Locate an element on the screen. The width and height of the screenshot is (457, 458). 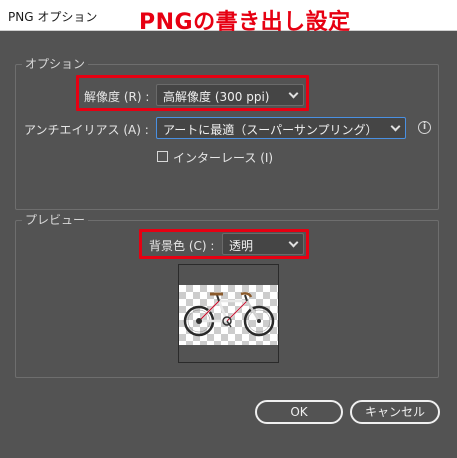
bicycle-image is located at coordinates (229, 314).